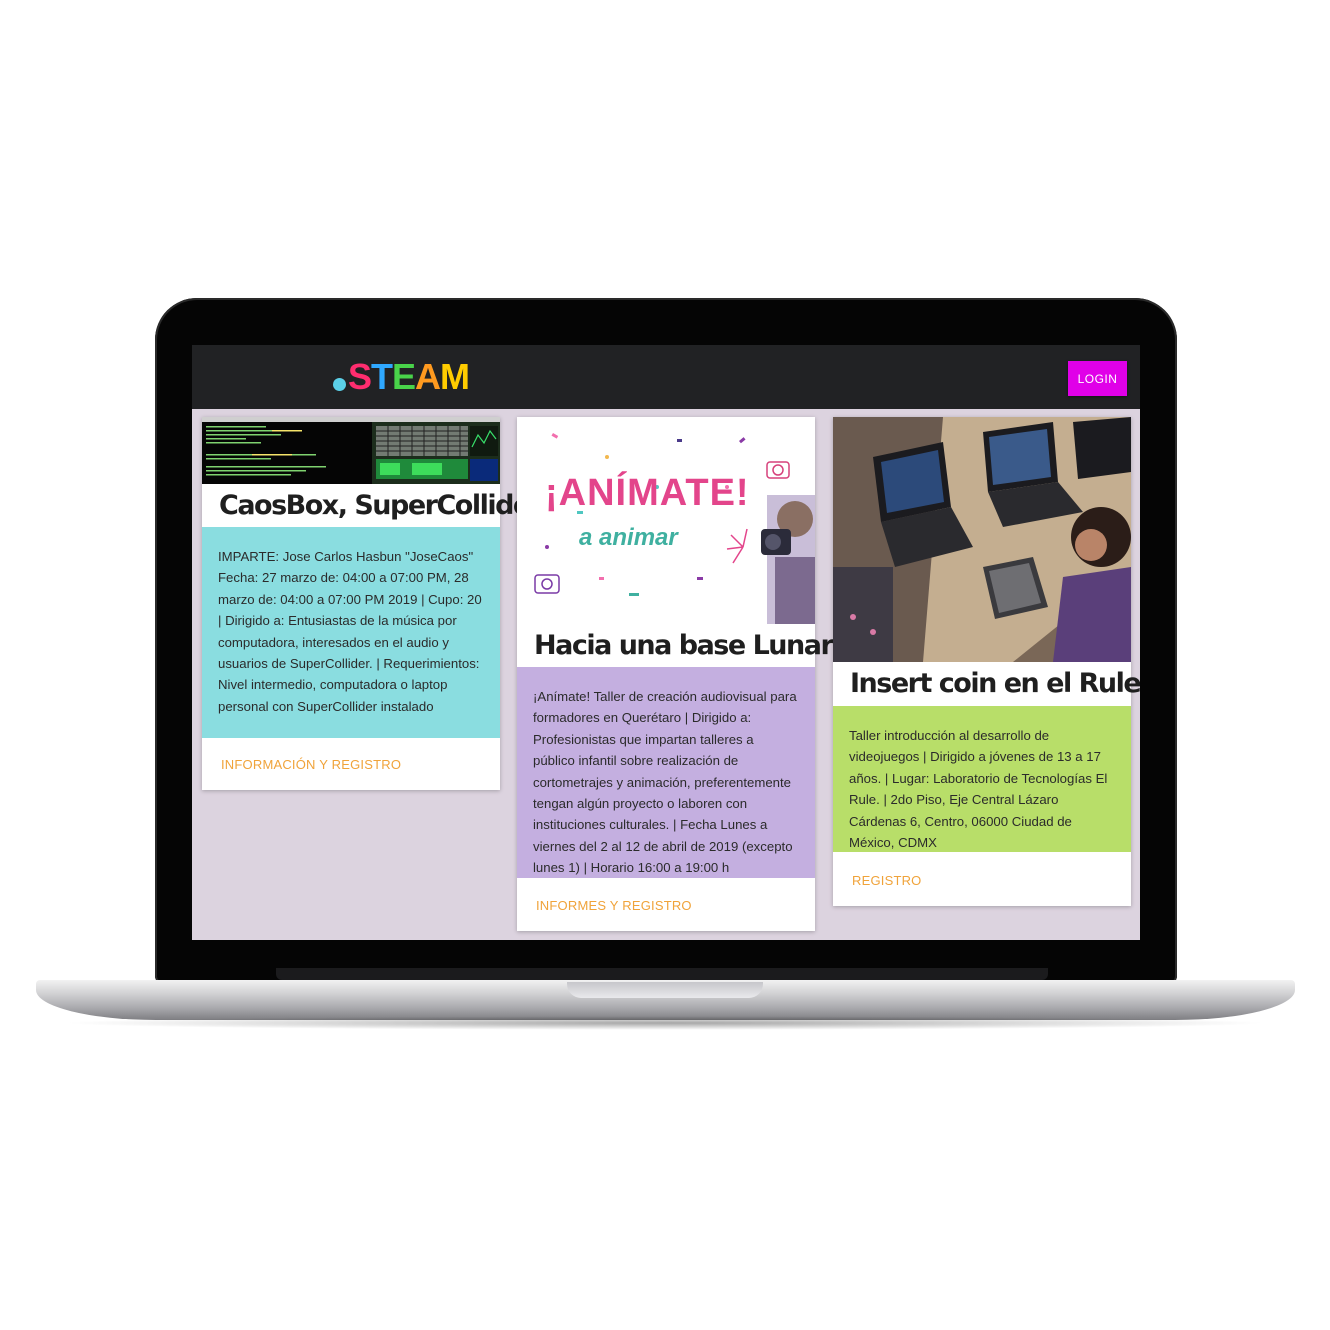 This screenshot has width=1330, height=1330. I want to click on logo-letter-e: E, so click(404, 376).